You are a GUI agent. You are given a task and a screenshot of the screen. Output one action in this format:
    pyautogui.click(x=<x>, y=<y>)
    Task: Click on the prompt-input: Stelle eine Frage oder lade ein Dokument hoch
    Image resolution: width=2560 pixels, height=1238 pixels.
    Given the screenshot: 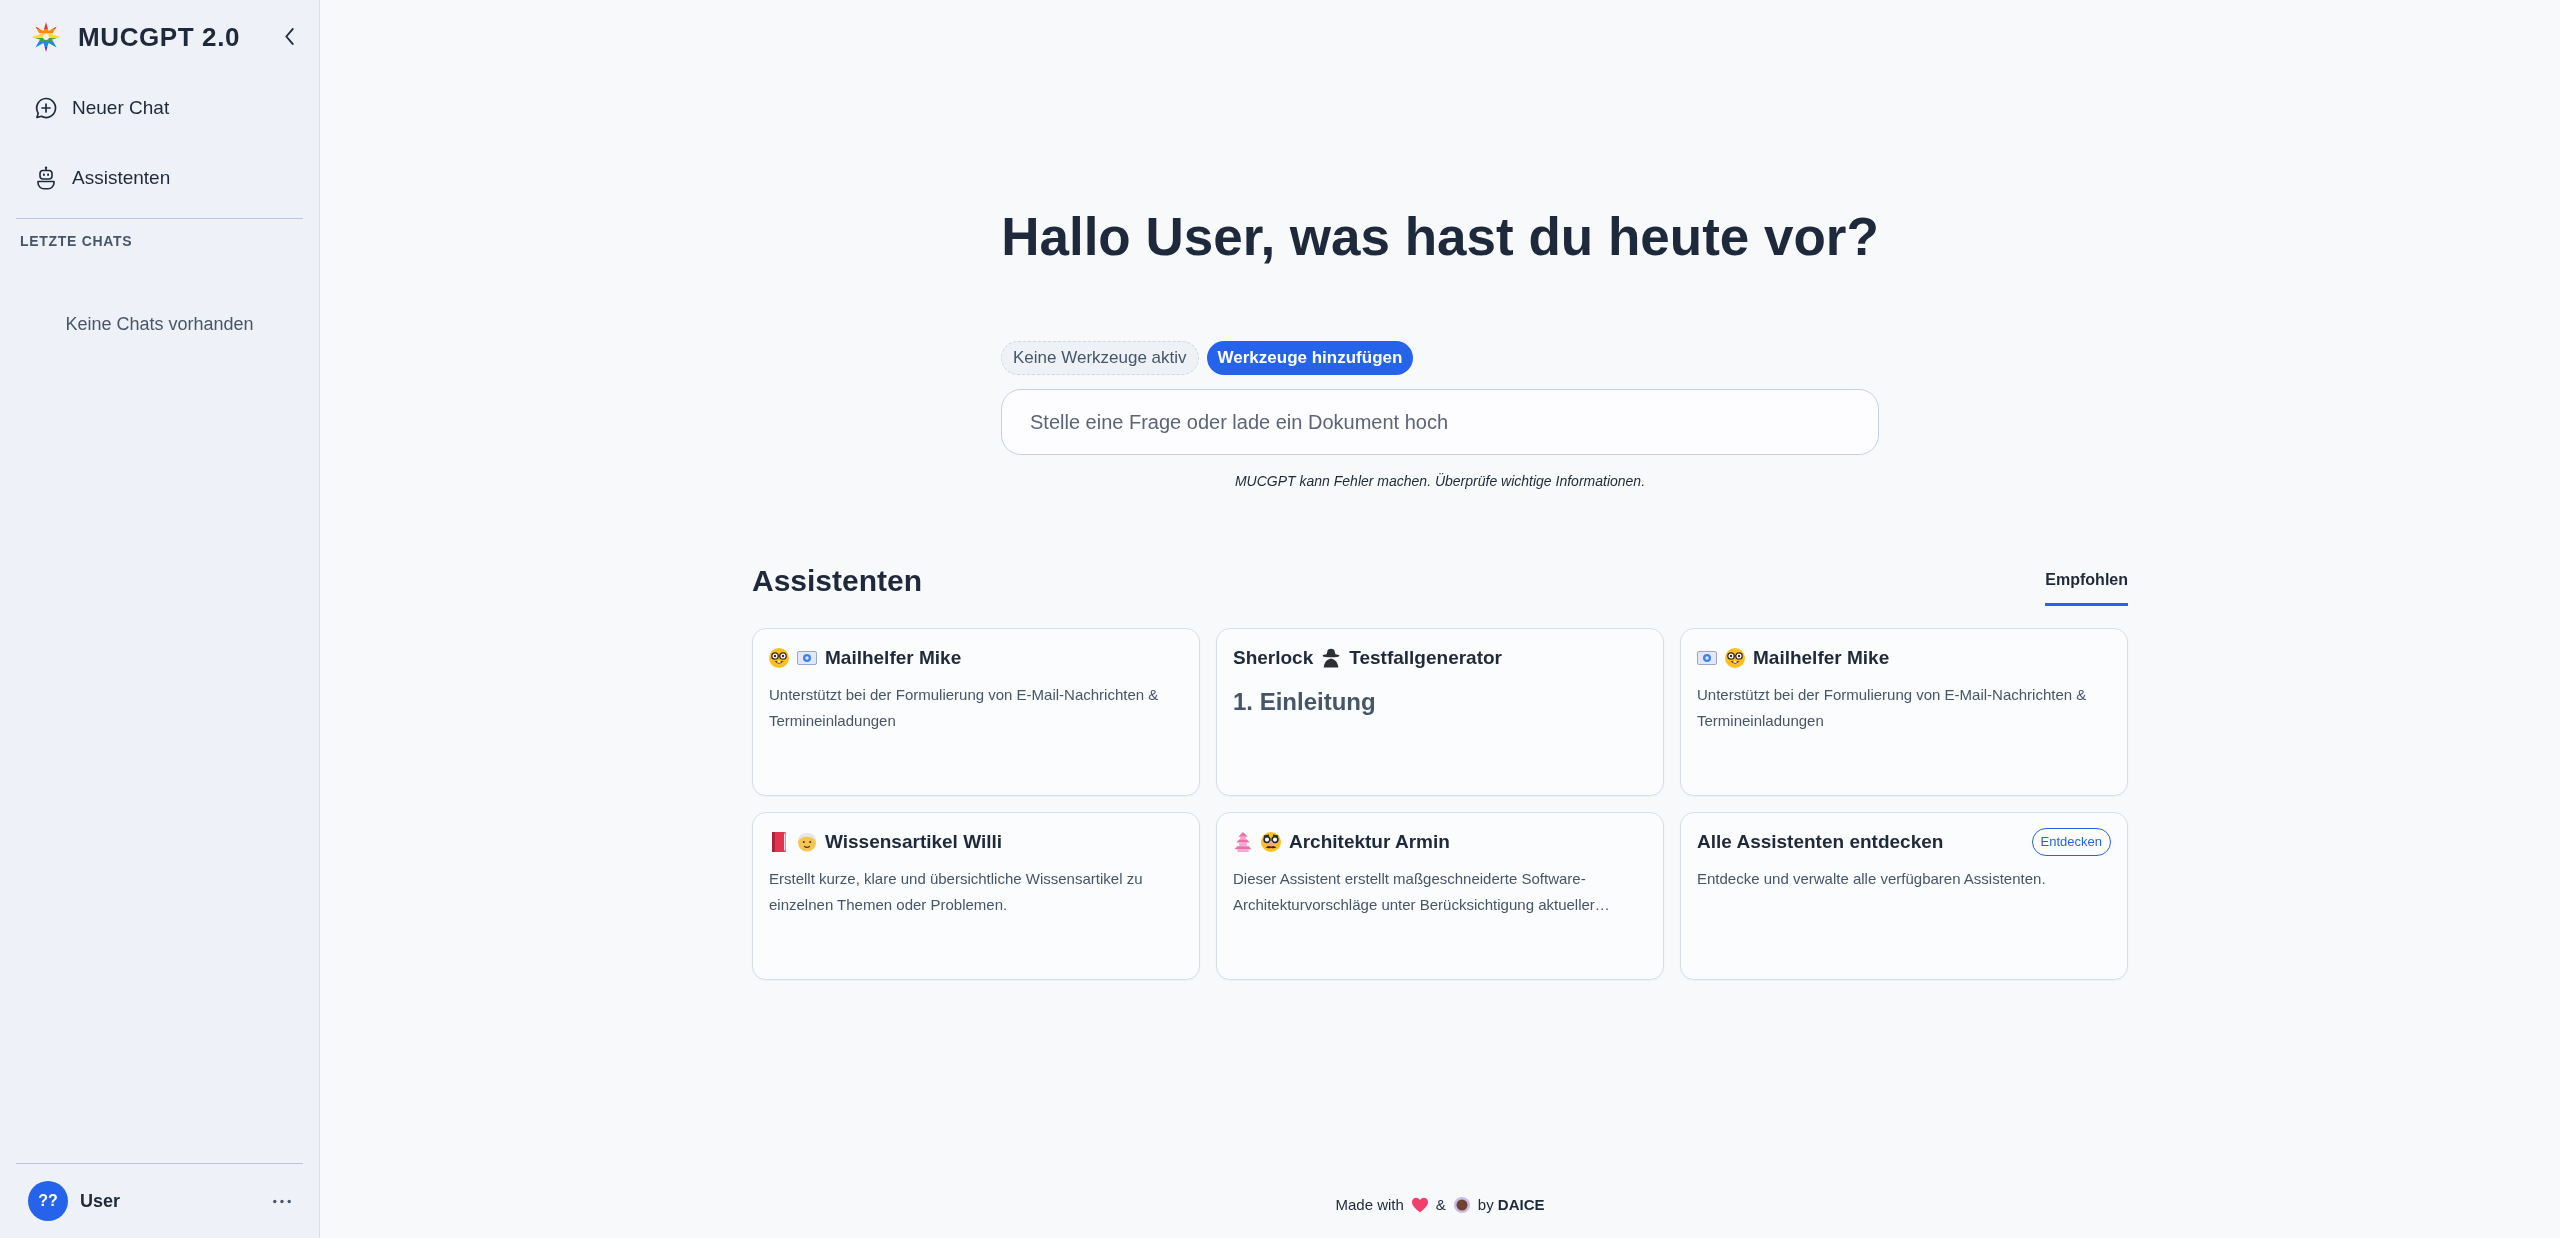 What is the action you would take?
    pyautogui.click(x=1440, y=422)
    